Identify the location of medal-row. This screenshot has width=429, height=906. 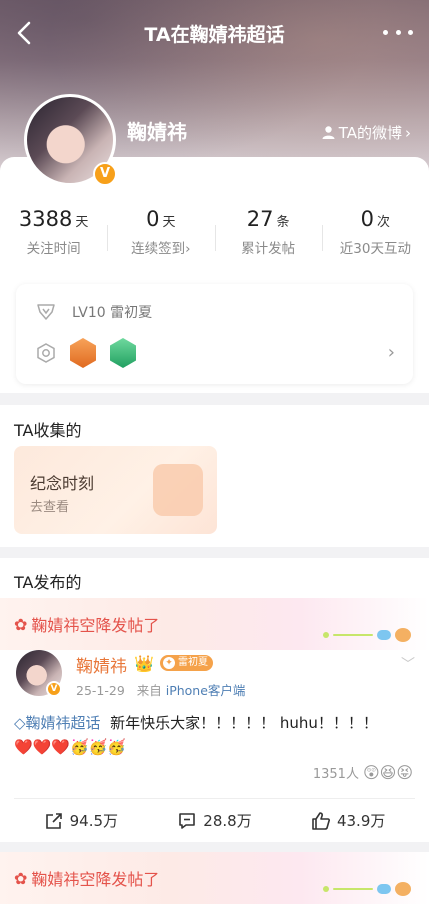
(86, 353).